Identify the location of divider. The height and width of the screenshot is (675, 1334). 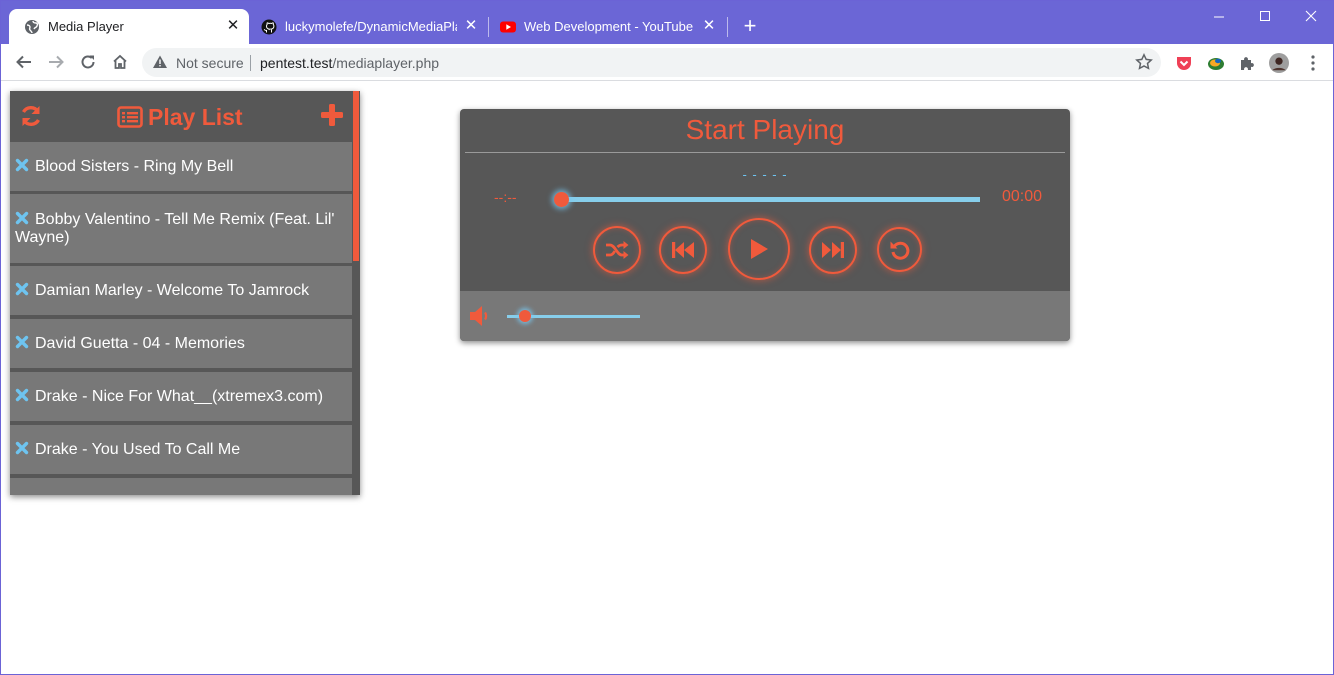
(765, 152).